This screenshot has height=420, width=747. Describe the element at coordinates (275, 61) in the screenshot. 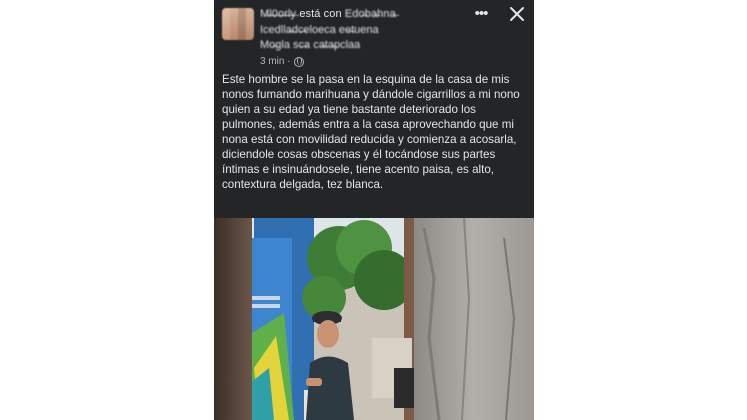

I see `post-time: 3 min ·` at that location.